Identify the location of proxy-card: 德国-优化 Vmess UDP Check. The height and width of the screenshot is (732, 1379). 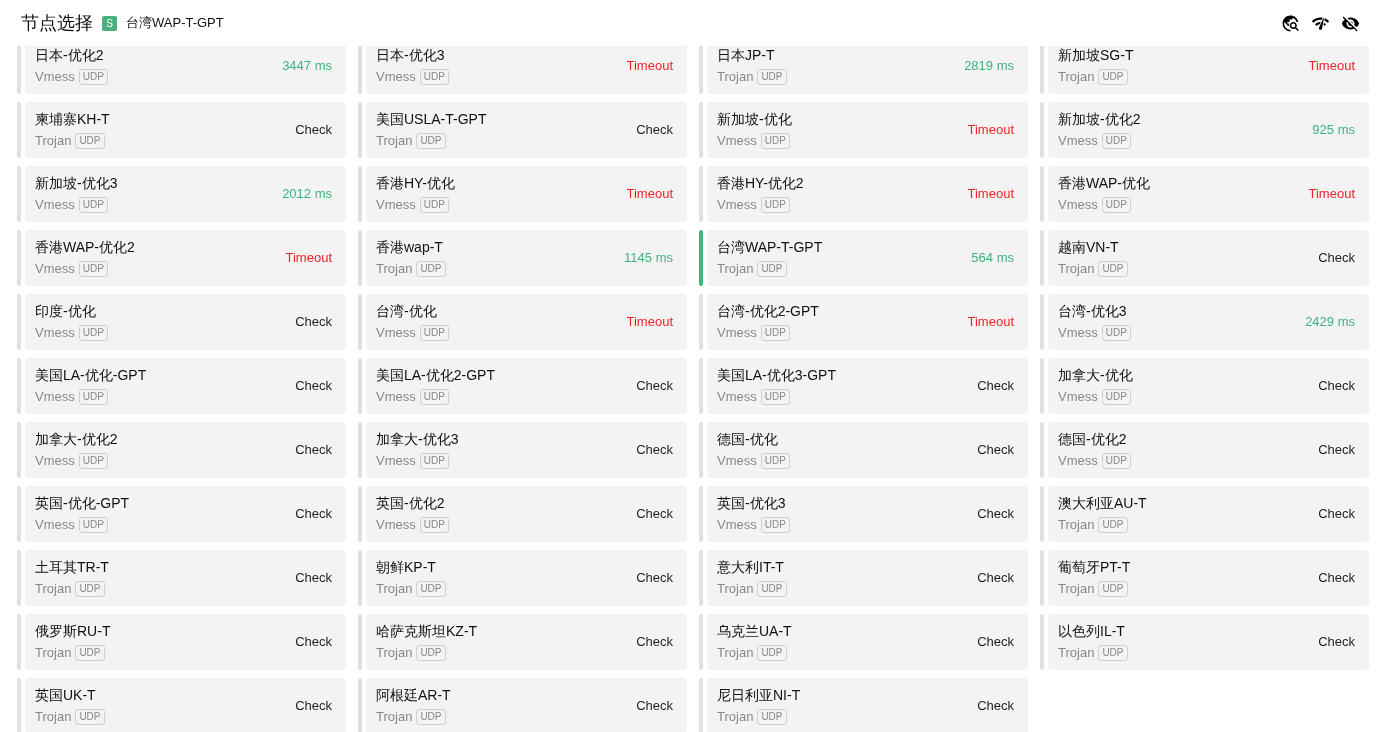
(867, 450).